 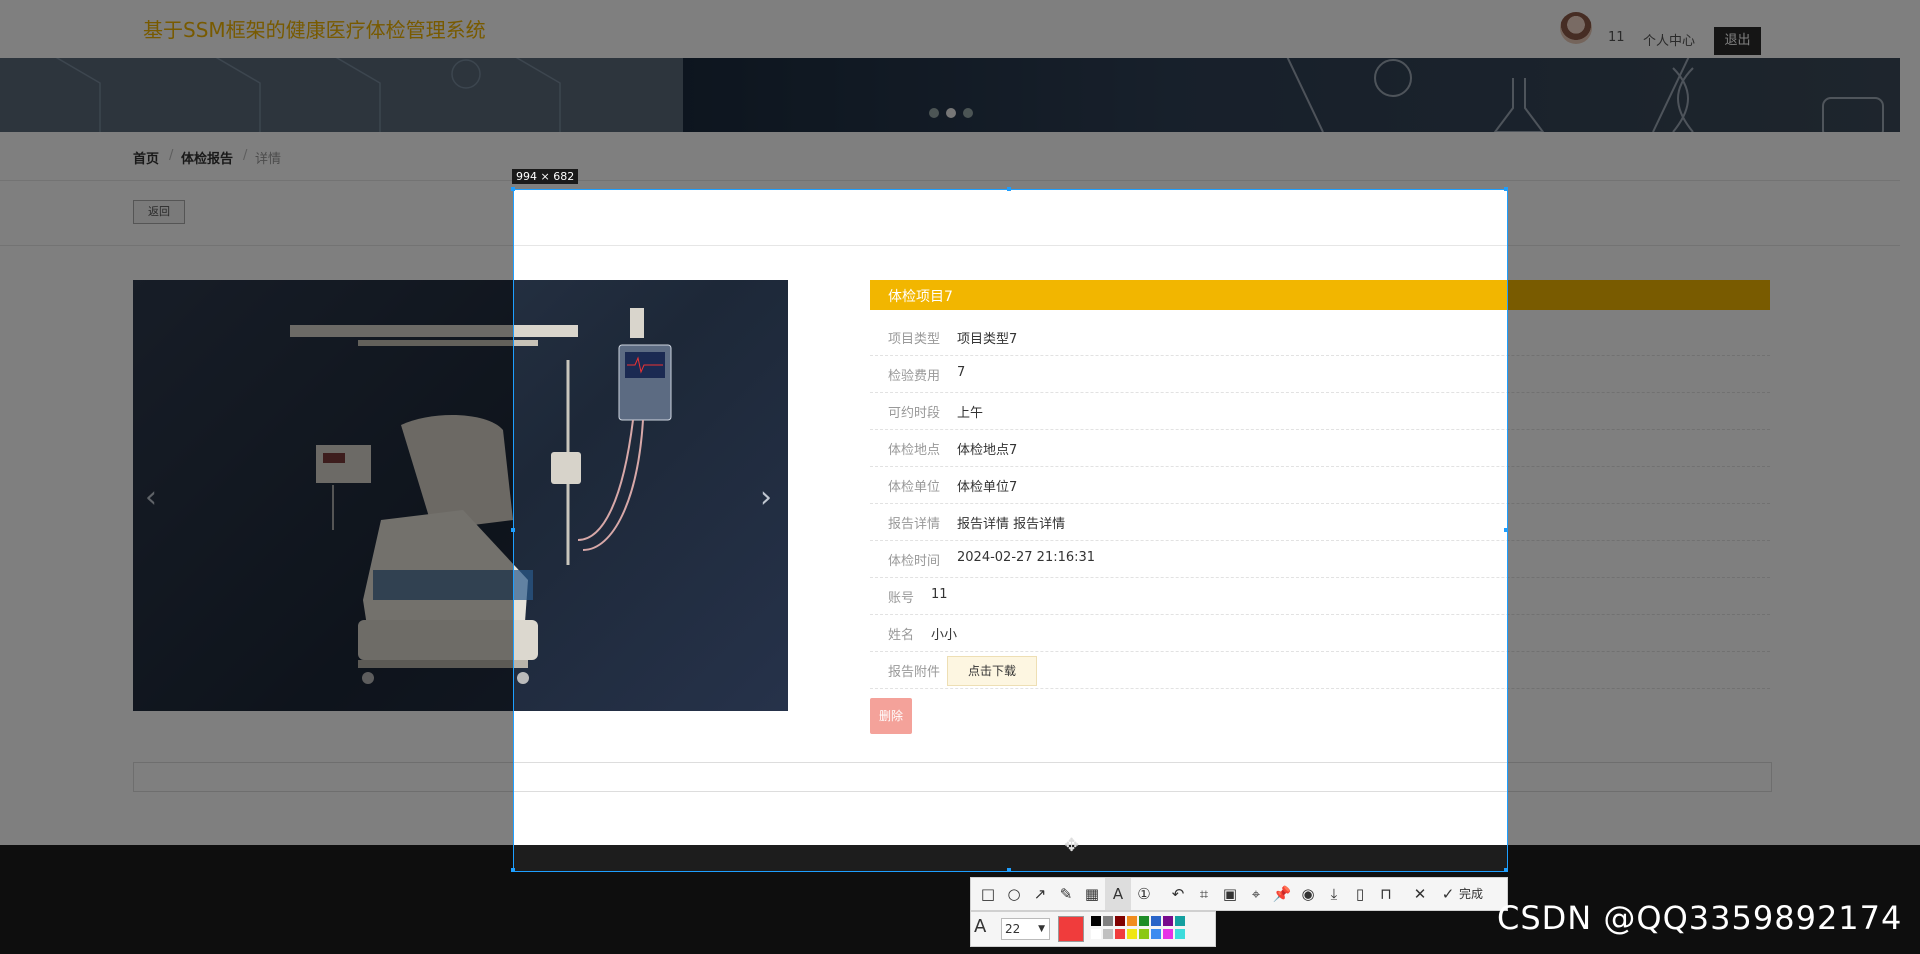 I want to click on check-icon: ✓, so click(x=1448, y=894).